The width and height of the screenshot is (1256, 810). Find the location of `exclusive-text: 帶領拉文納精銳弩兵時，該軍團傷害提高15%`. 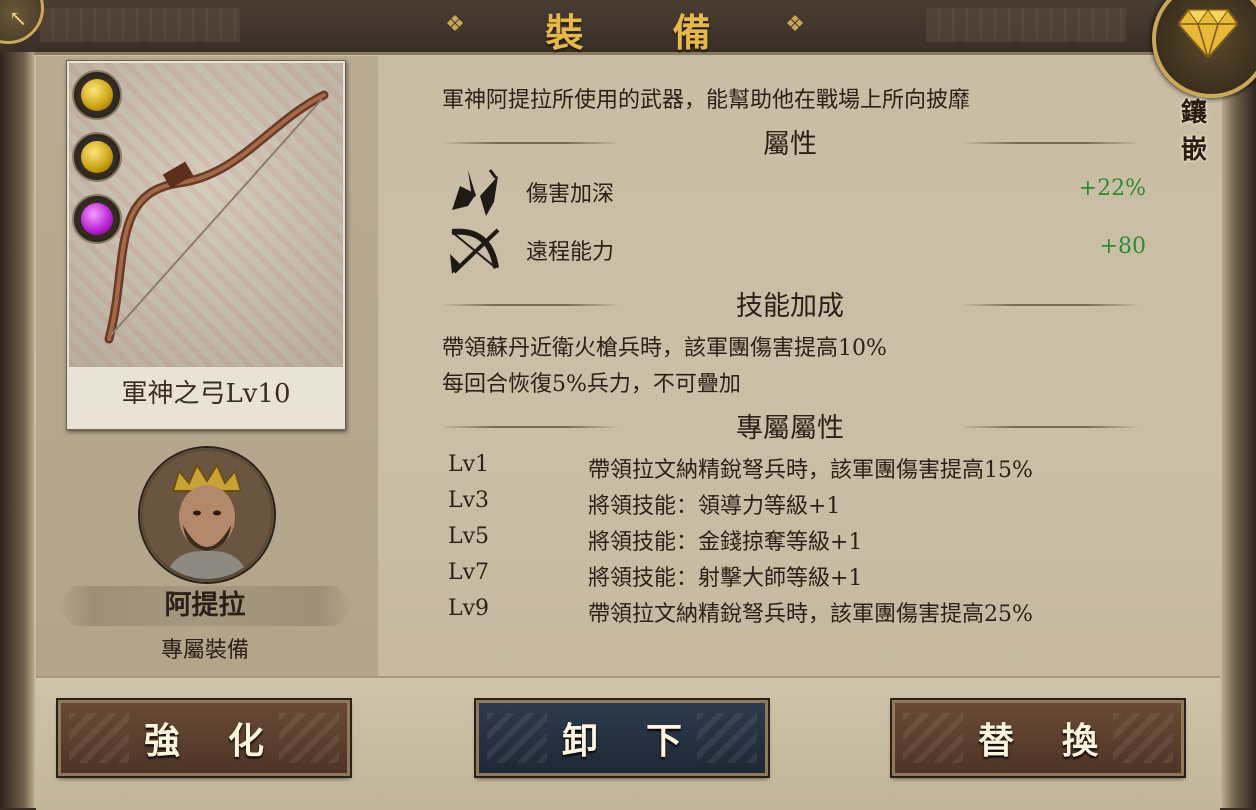

exclusive-text: 帶領拉文納精銳弩兵時，該軍團傷害提高15% is located at coordinates (810, 470).